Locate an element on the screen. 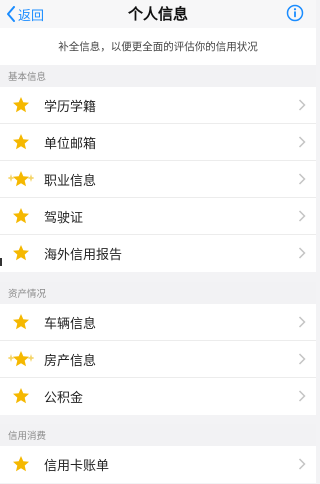 This screenshot has height=484, width=320. section-header-credit-consumption: 信用消费 is located at coordinates (158, 435).